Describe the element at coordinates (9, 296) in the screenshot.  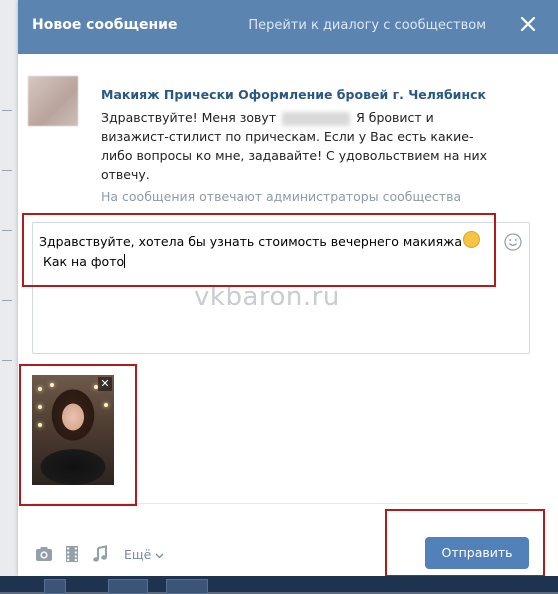
I see `background-page-edge` at that location.